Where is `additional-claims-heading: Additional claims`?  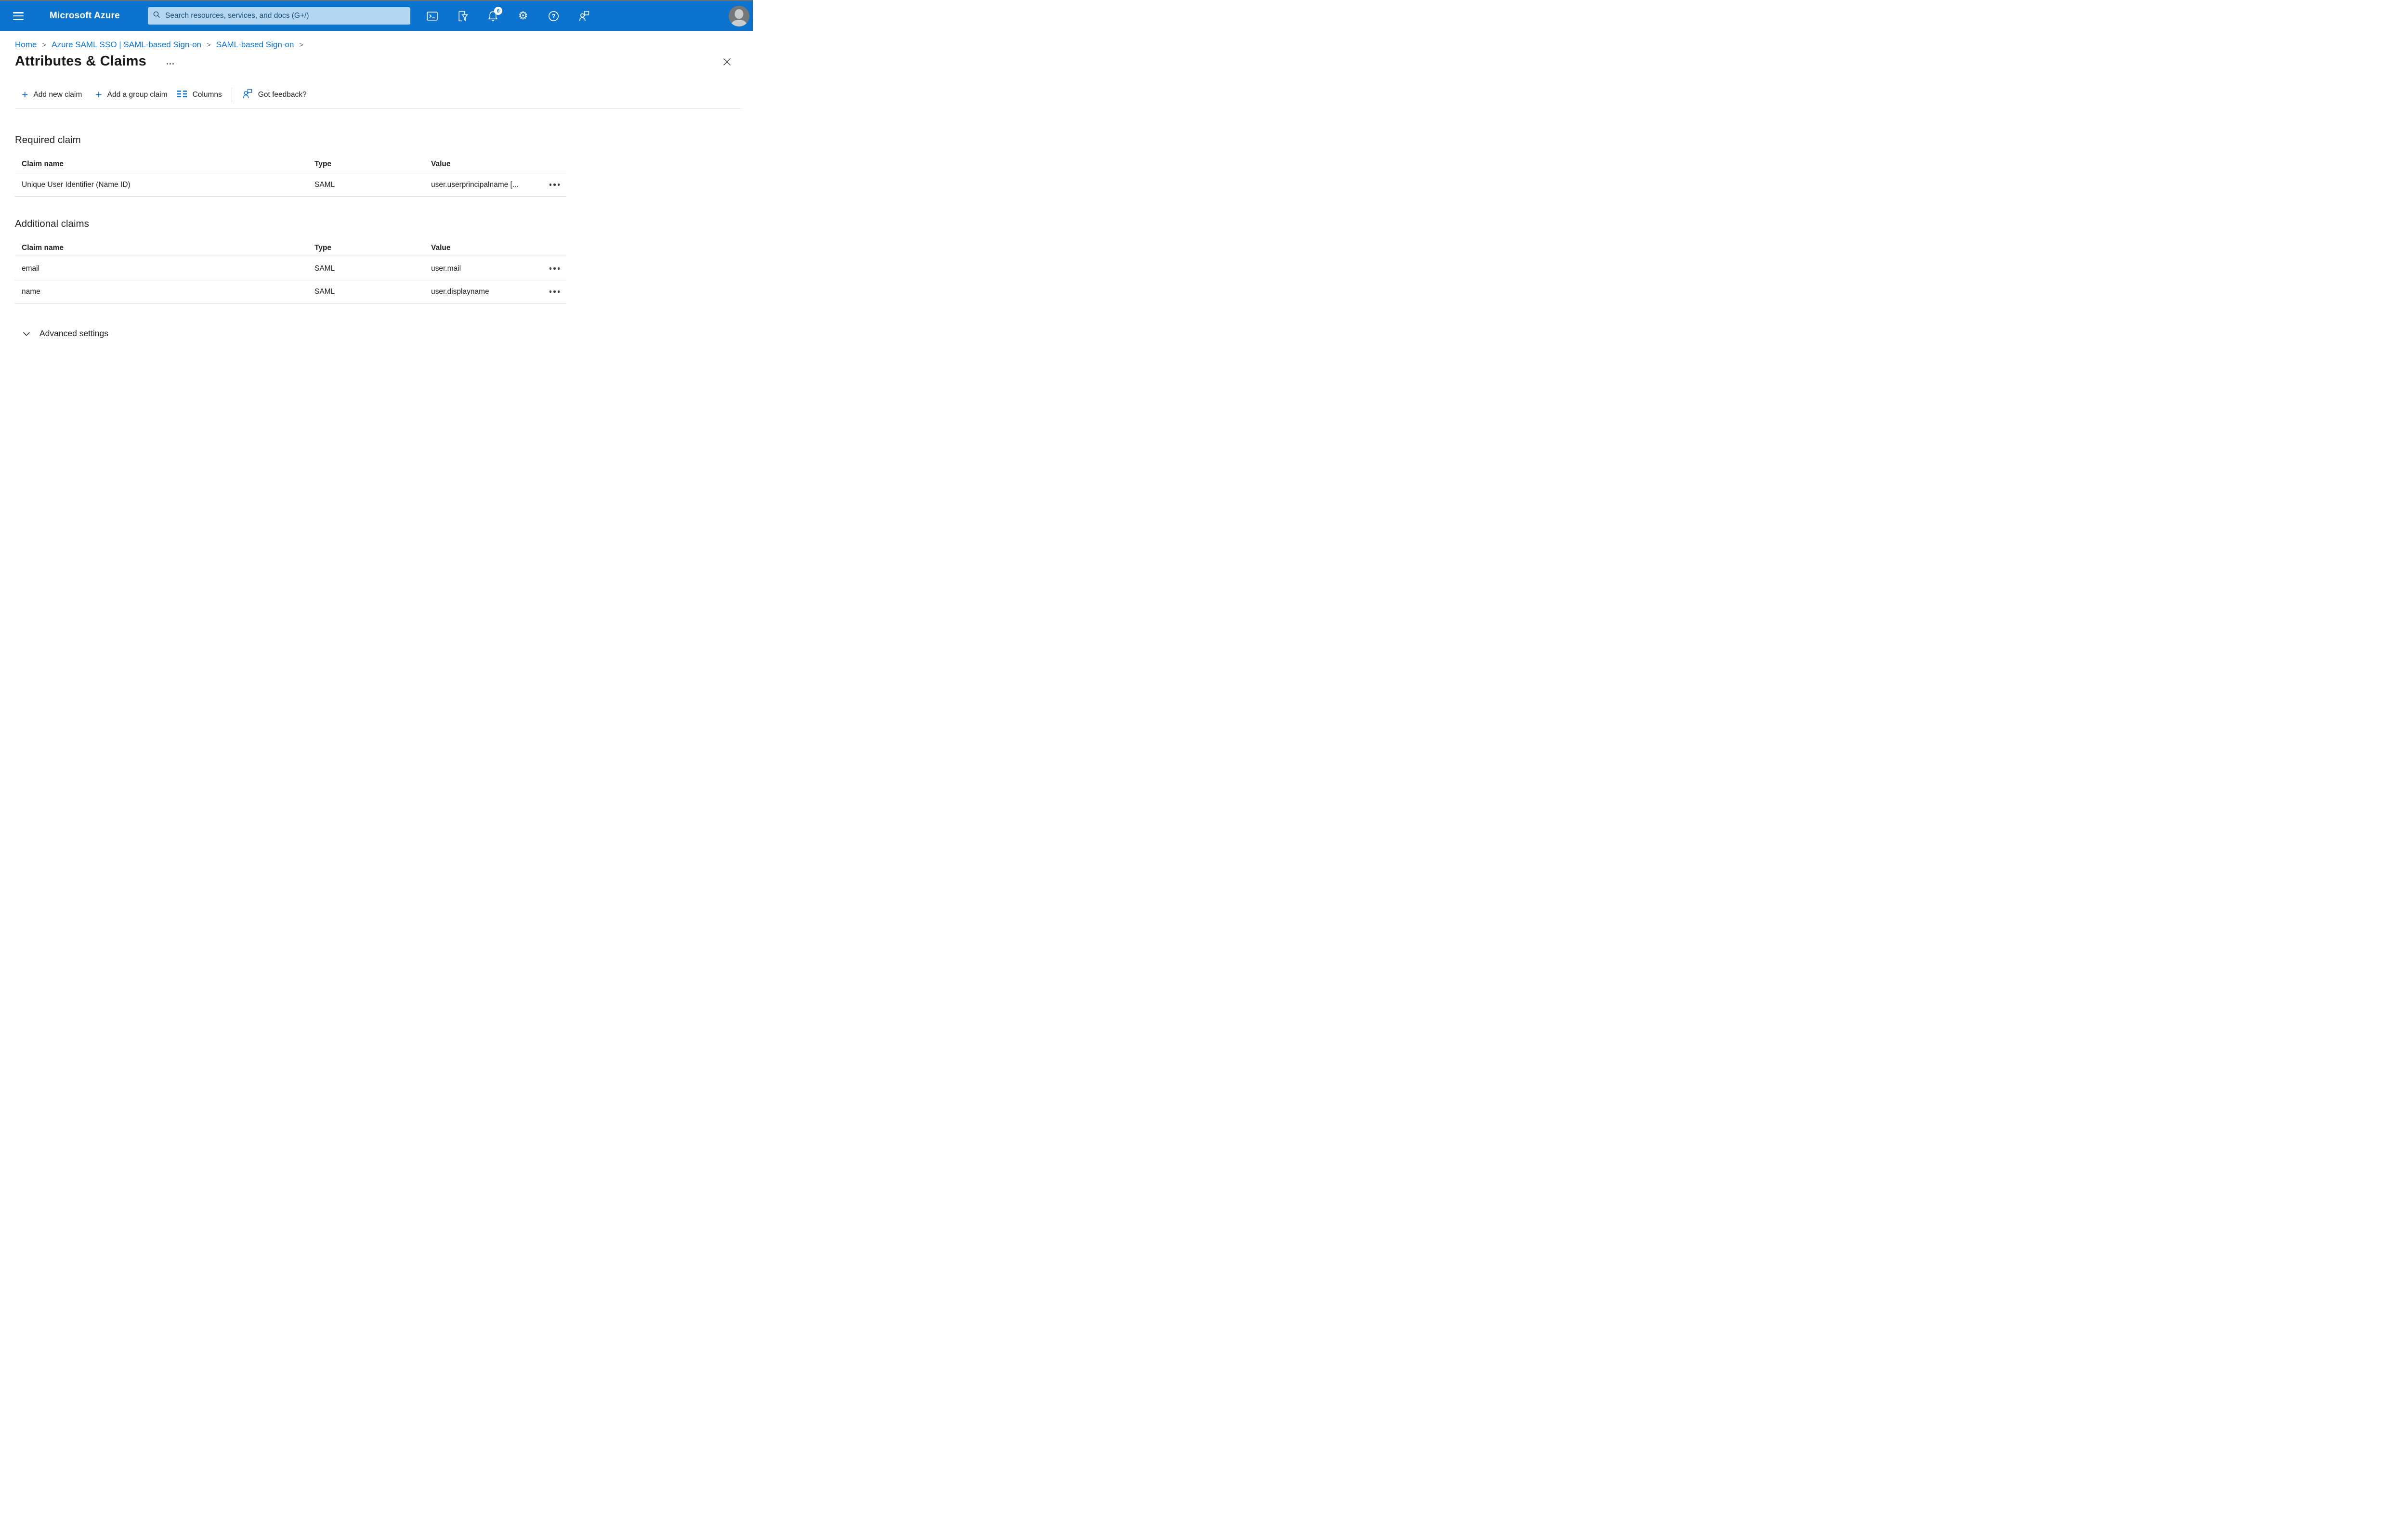
additional-claims-heading: Additional claims is located at coordinates (52, 223).